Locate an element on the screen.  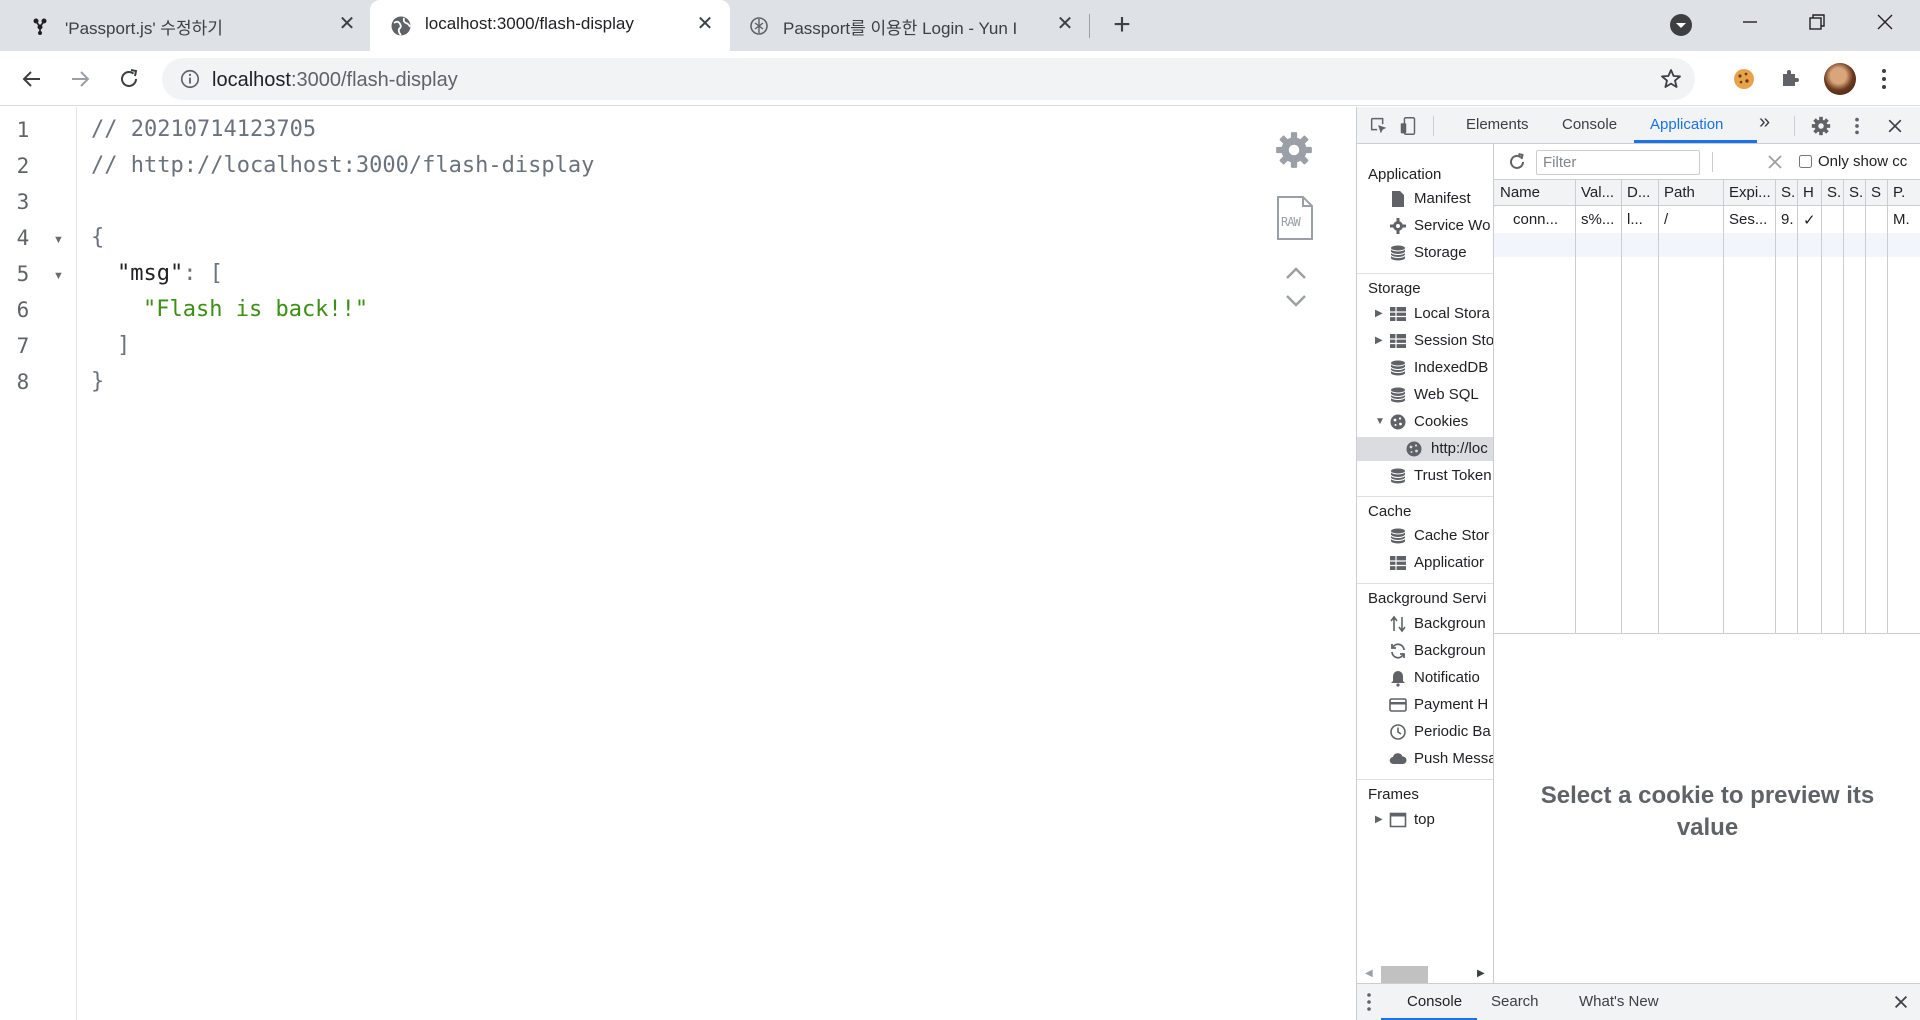
only-show-issues-toggle: Only show cc is located at coordinates (1853, 161).